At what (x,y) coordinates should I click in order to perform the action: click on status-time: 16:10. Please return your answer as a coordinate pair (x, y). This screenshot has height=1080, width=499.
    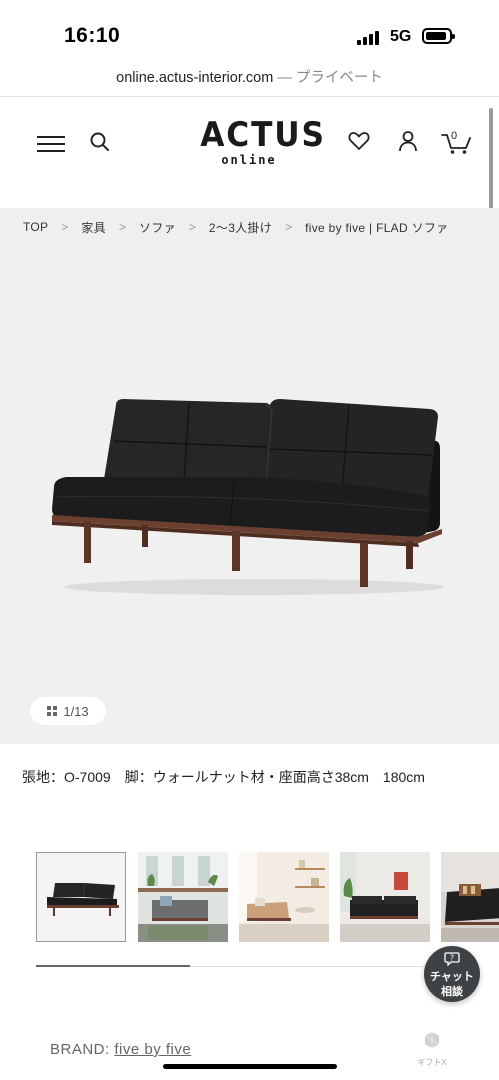
    Looking at the image, I should click on (92, 35).